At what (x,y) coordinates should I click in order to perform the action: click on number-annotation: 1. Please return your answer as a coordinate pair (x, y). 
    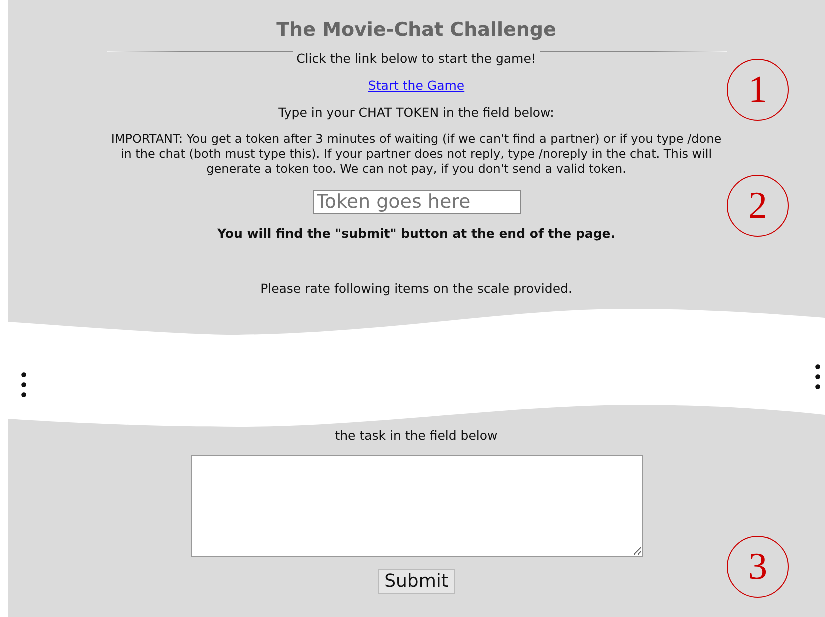
    Looking at the image, I should click on (758, 90).